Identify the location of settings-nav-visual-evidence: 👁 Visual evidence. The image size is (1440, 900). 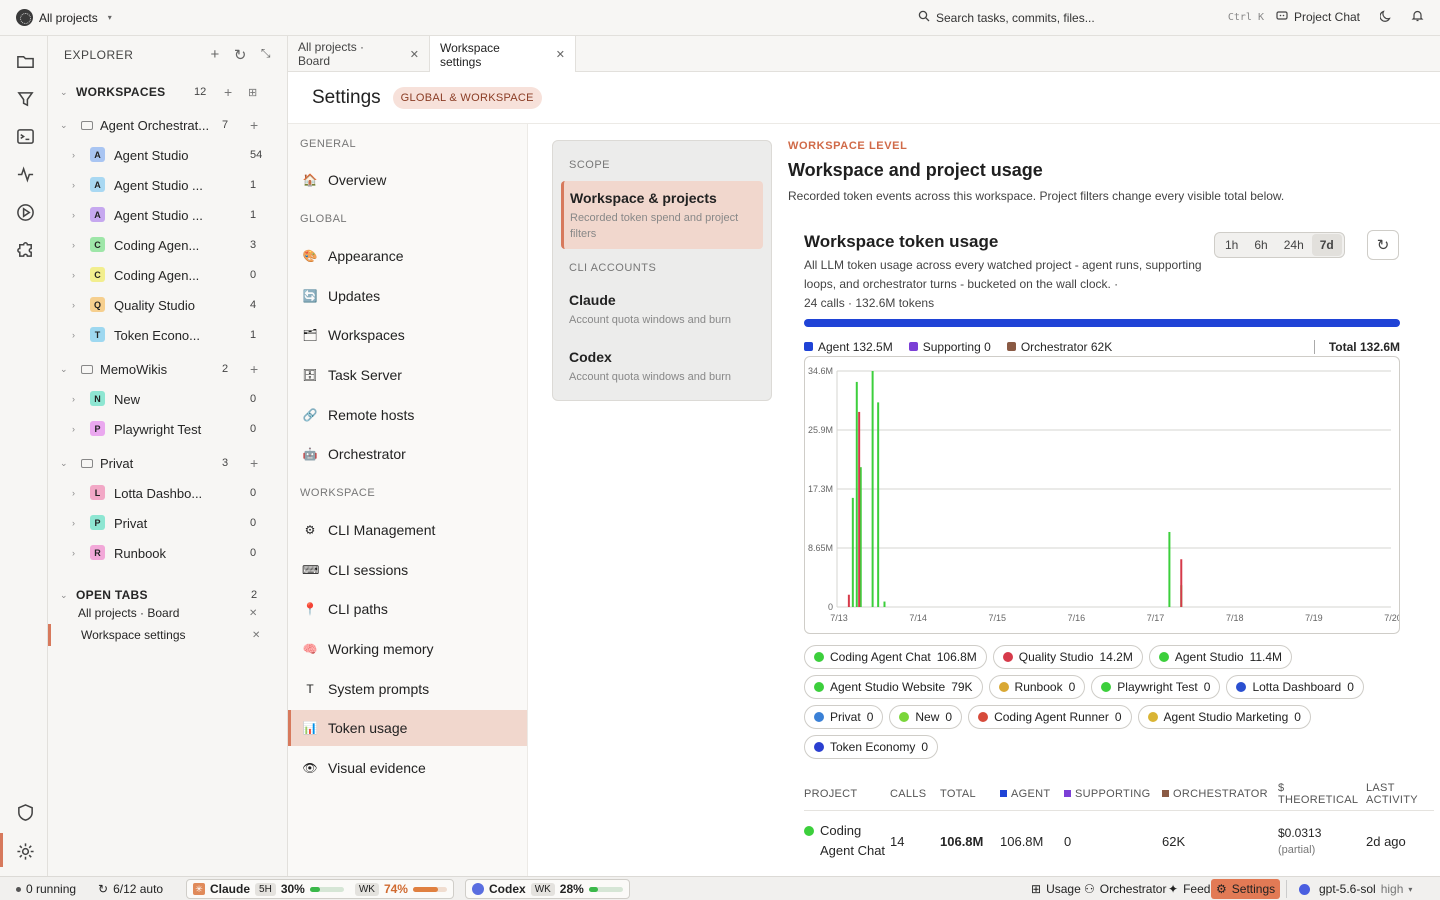
(407, 768).